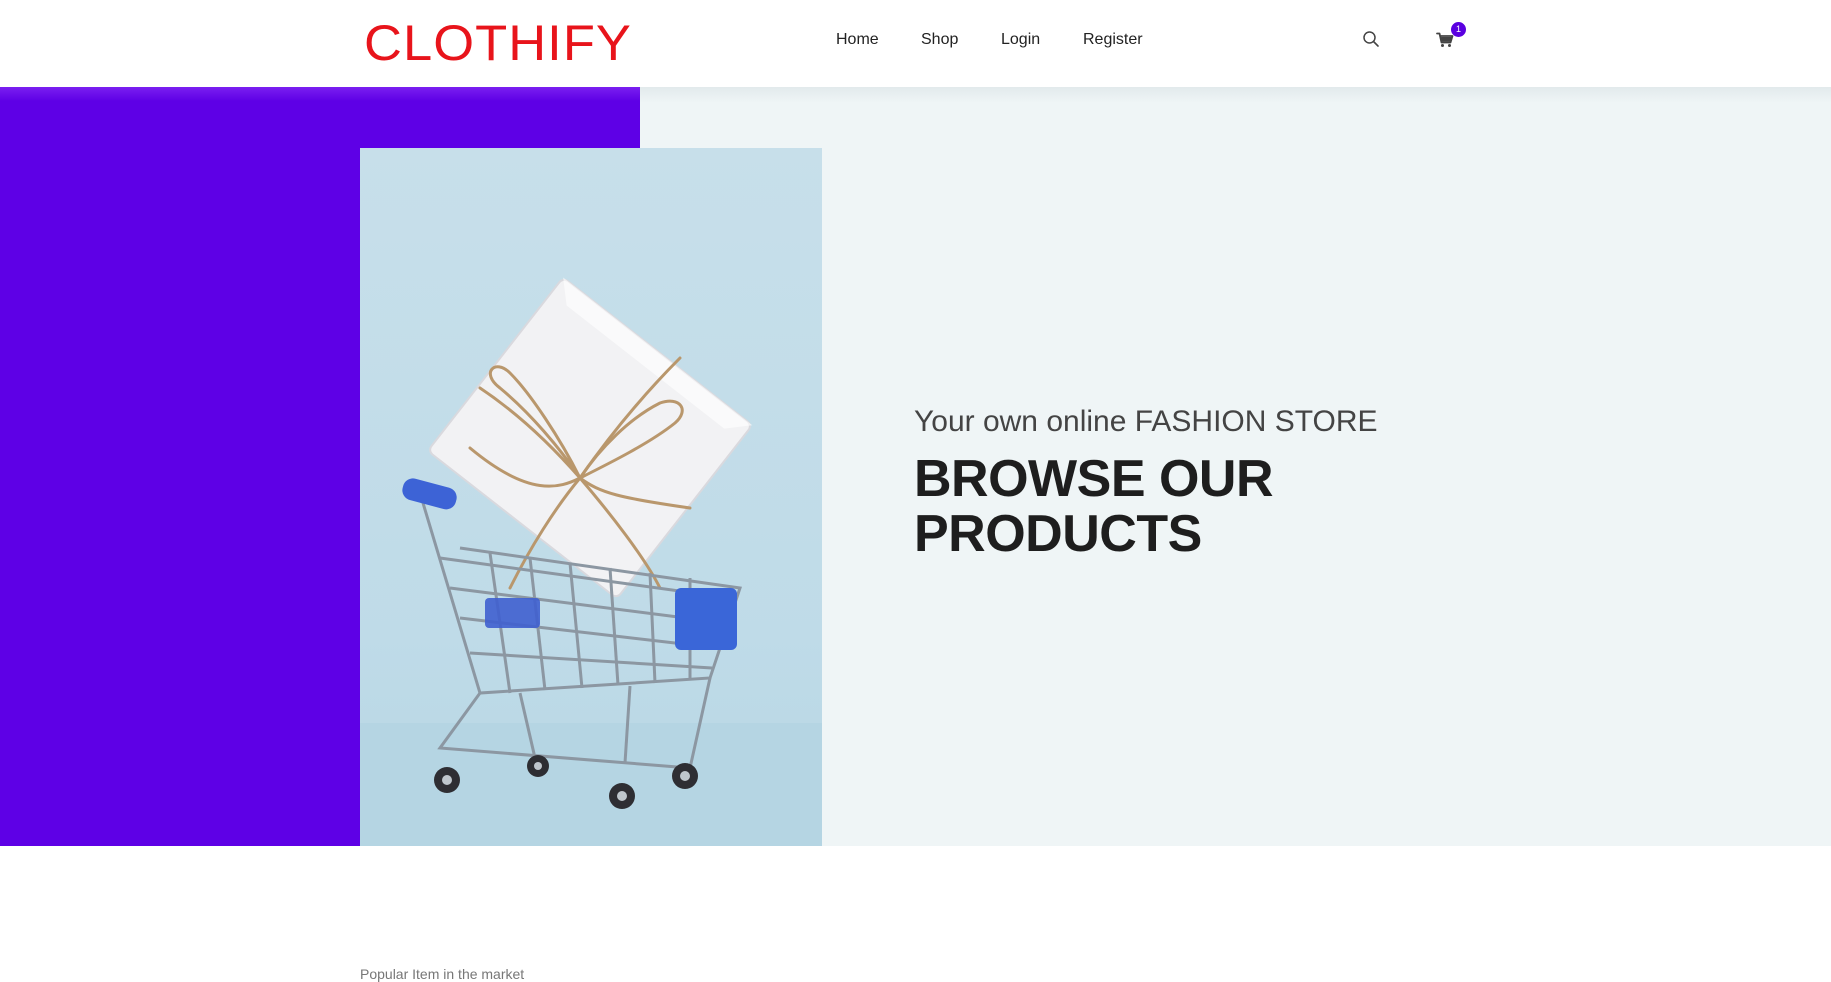 The image size is (1831, 982). Describe the element at coordinates (1458, 29) in the screenshot. I see `cart-count-badge: 1` at that location.